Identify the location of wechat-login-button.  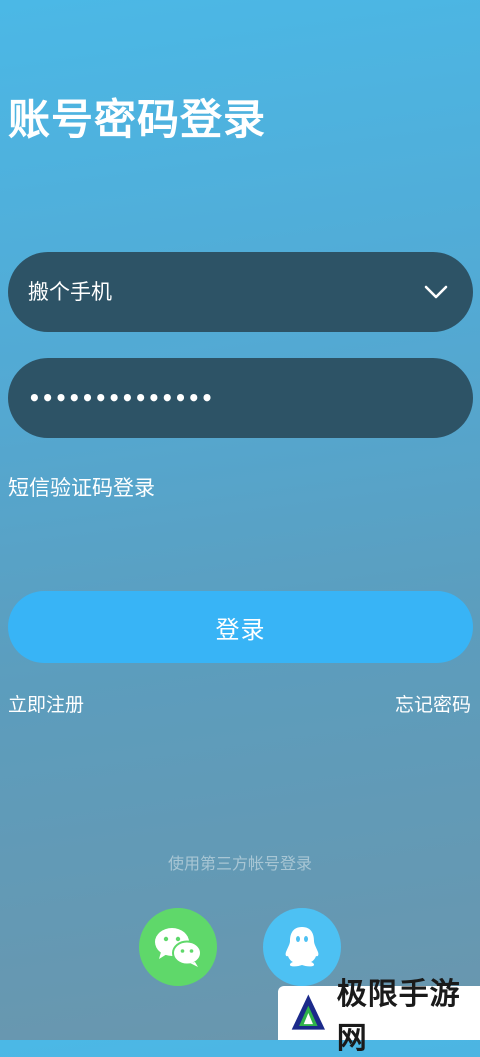
(178, 947).